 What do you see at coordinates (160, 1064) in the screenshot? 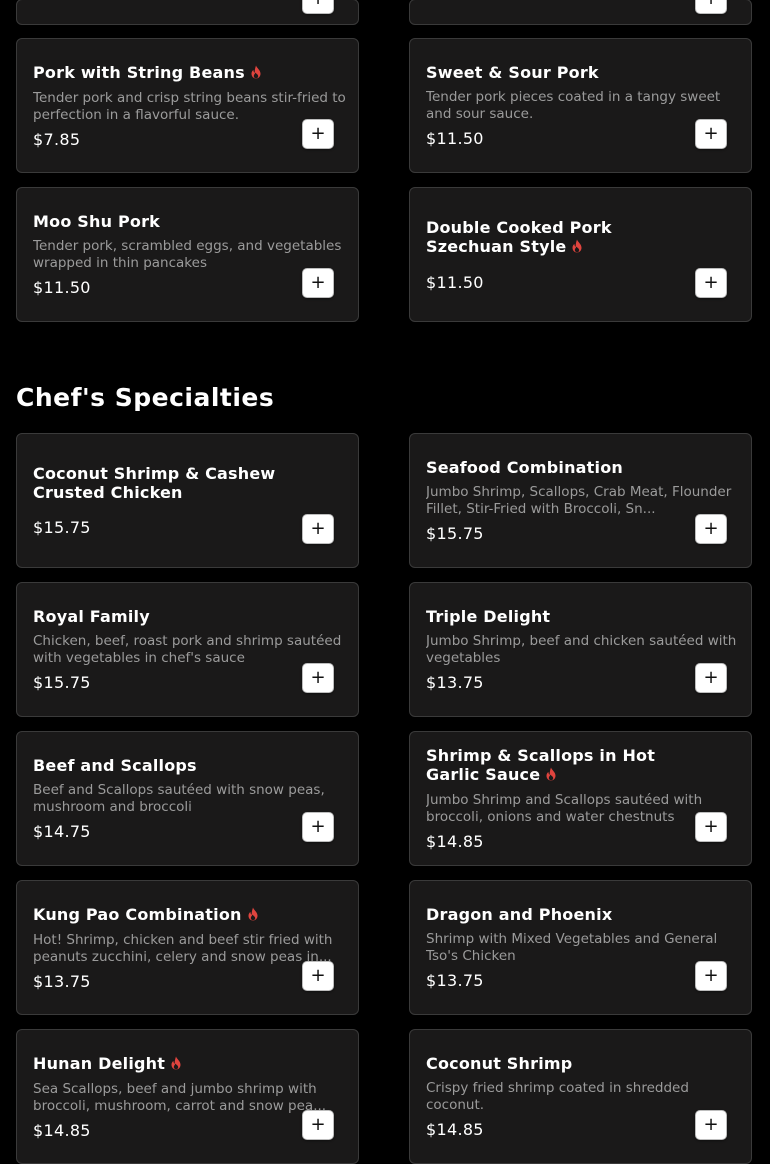
I see `menu-item-name: Hunan Delight` at bounding box center [160, 1064].